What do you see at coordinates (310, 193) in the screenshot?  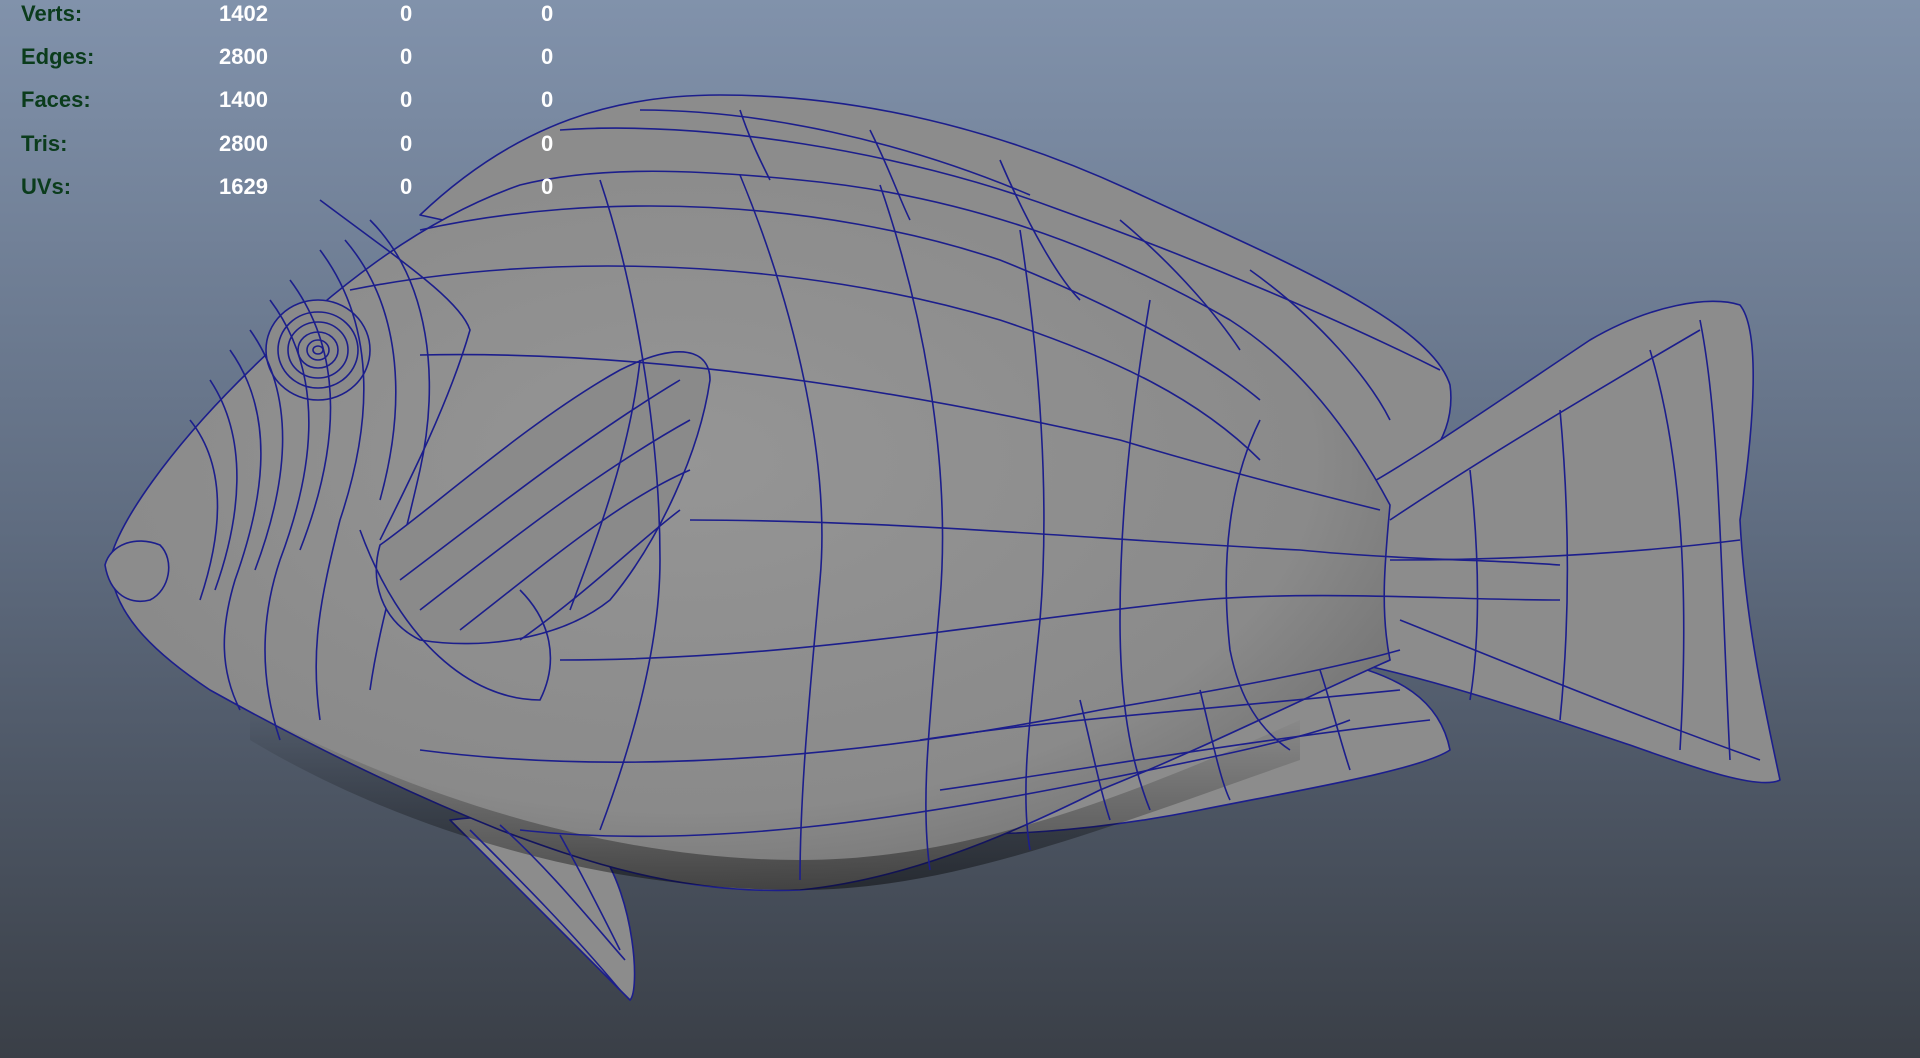 I see `hud-row-uvs: UVs: 1629 0 0` at bounding box center [310, 193].